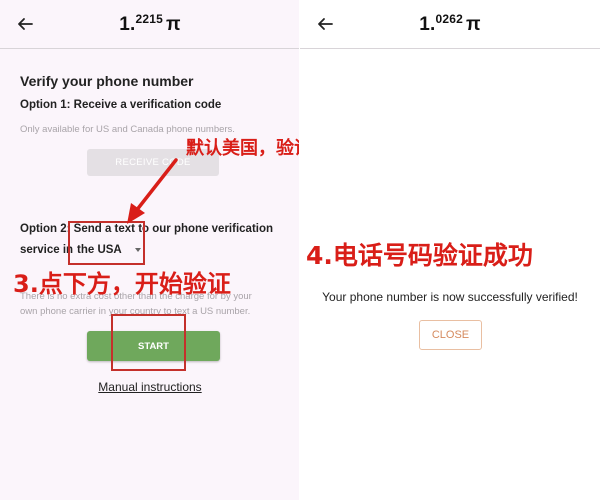 The image size is (600, 500). What do you see at coordinates (450, 335) in the screenshot?
I see `close-button: CLOSE` at bounding box center [450, 335].